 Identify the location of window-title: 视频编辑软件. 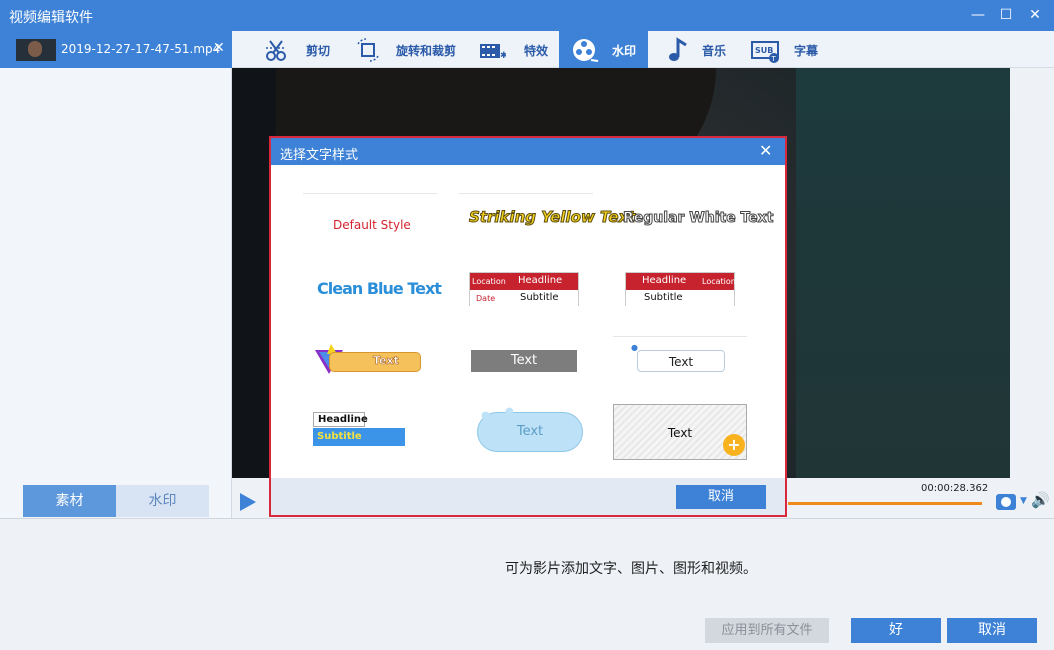
(51, 18).